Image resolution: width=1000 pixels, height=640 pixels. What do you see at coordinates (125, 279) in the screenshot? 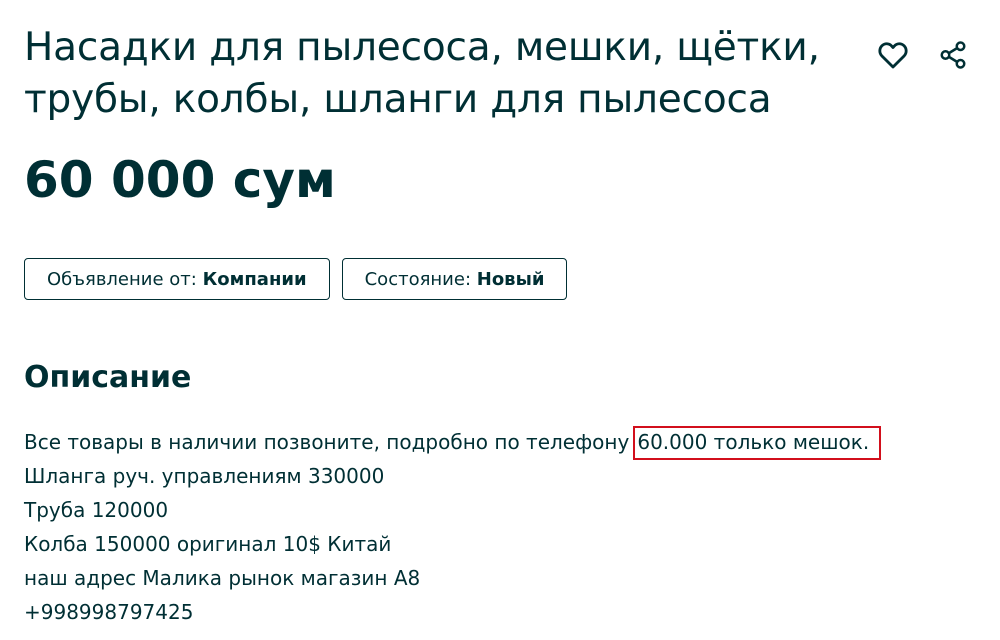
I see `tag-seller-type-label: Объявление от:` at bounding box center [125, 279].